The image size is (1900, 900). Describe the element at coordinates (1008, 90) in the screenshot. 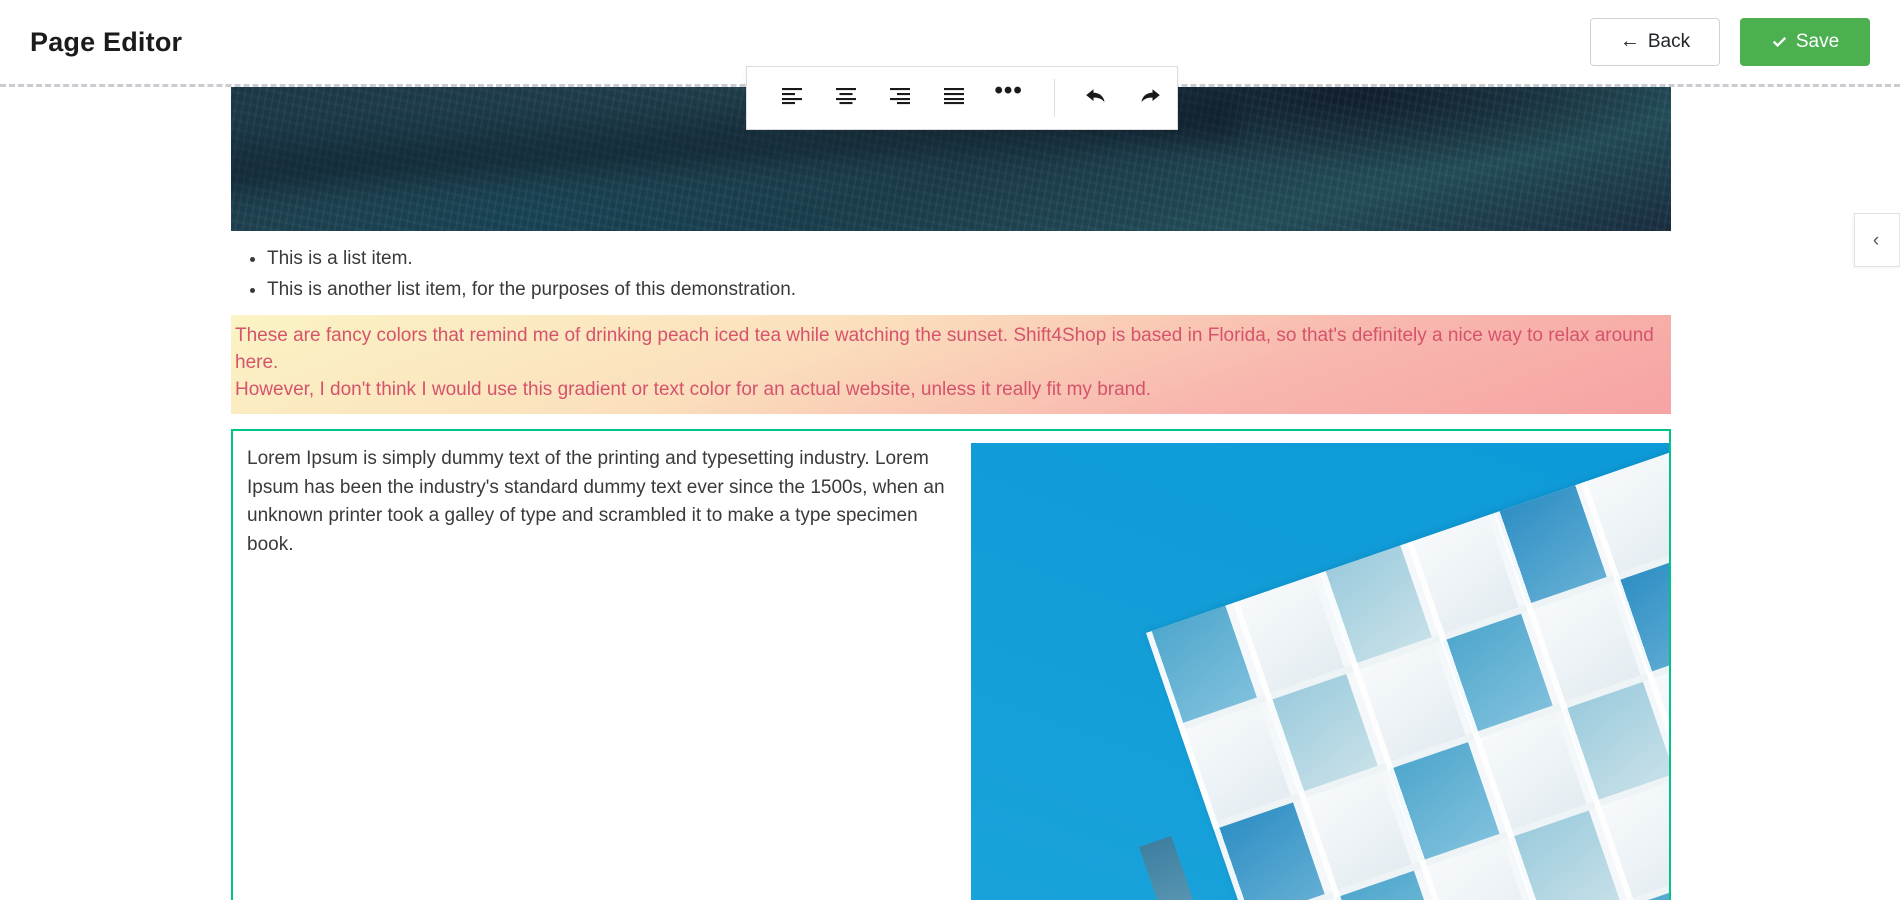

I see `ellipsis-icon: •••` at that location.